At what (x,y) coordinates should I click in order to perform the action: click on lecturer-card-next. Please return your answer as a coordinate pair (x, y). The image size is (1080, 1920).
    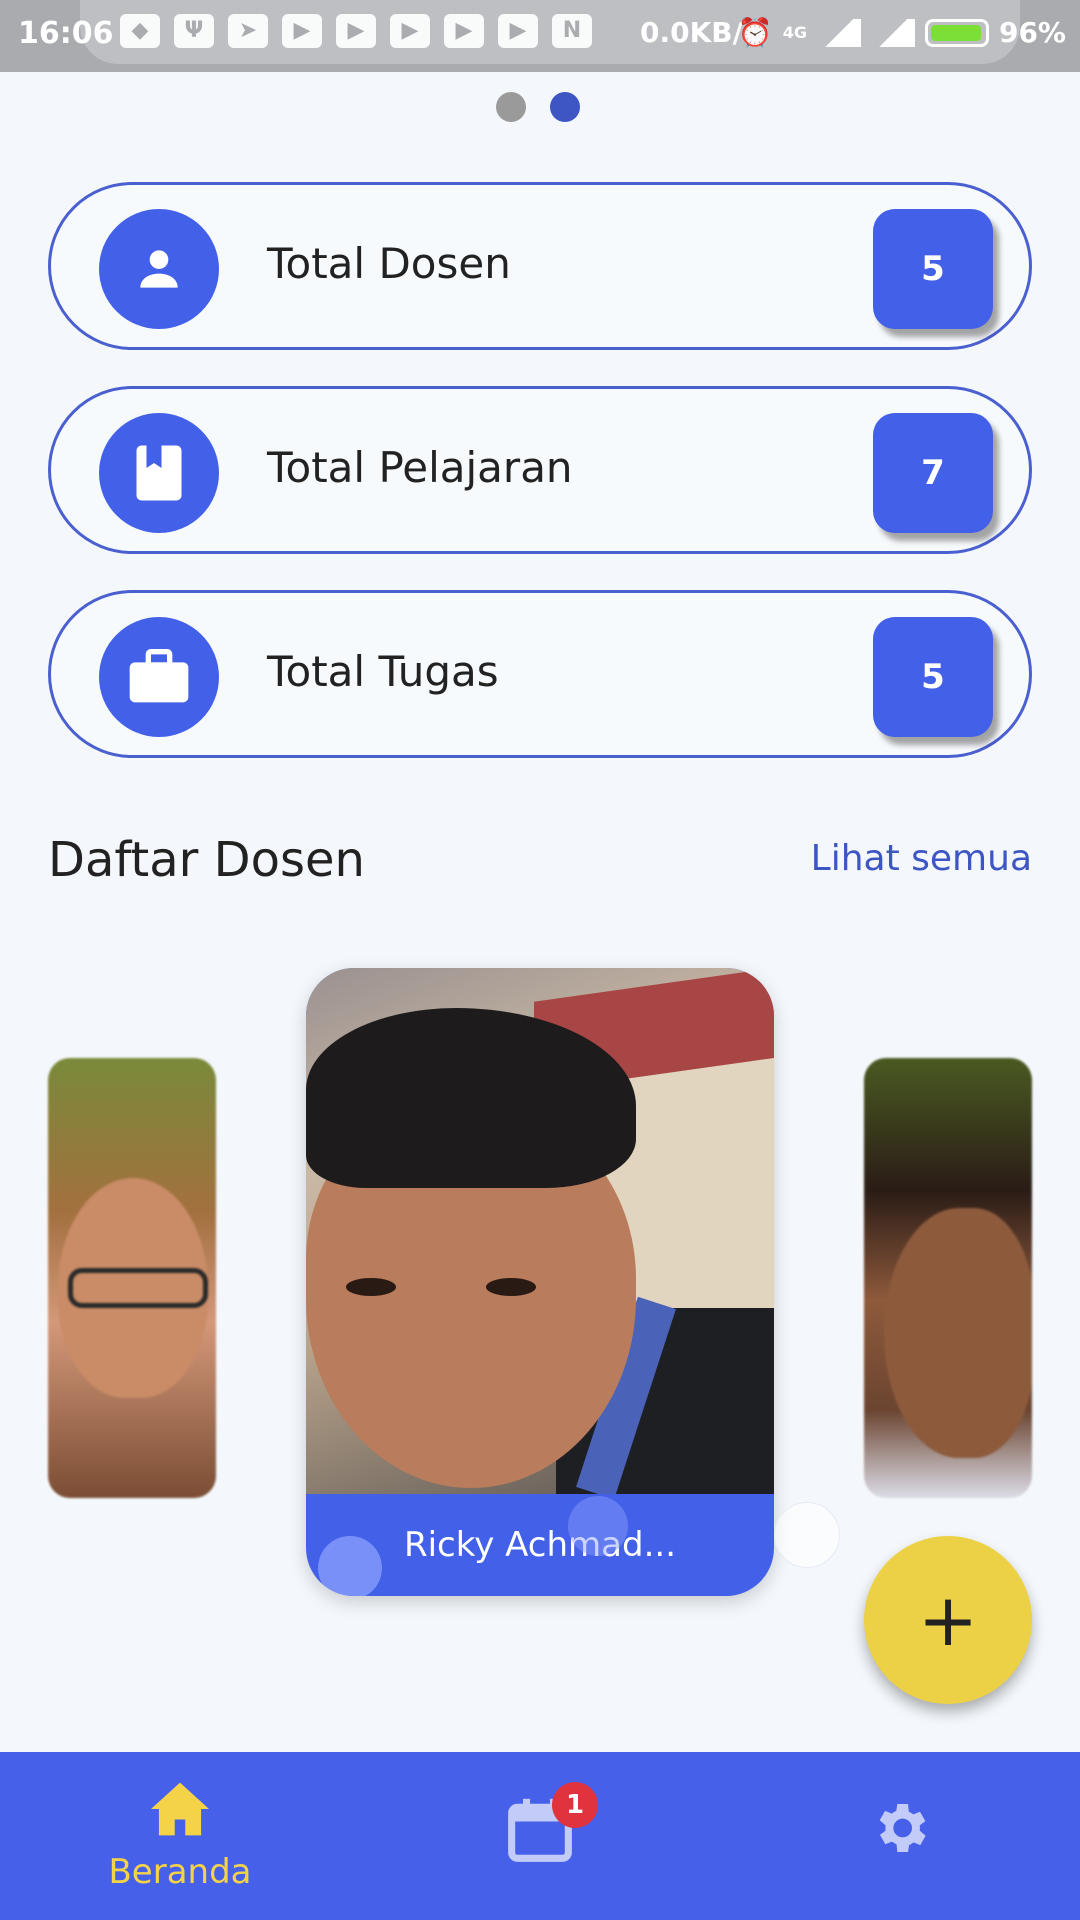
    Looking at the image, I should click on (948, 1278).